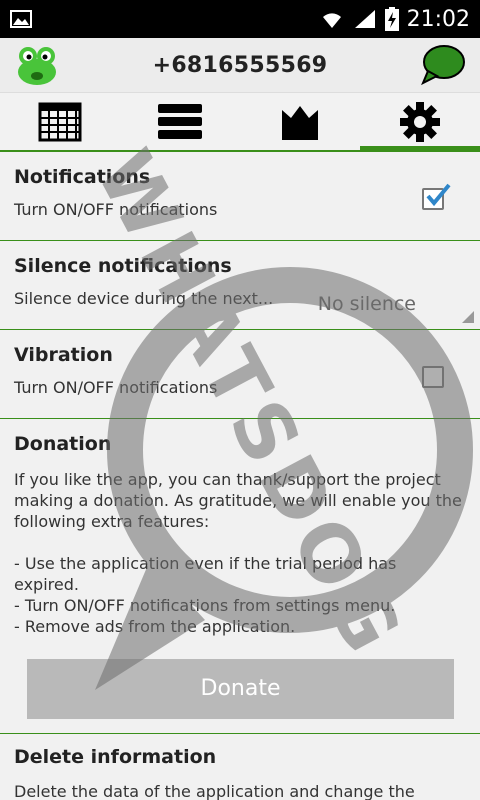  I want to click on image-icon, so click(21, 19).